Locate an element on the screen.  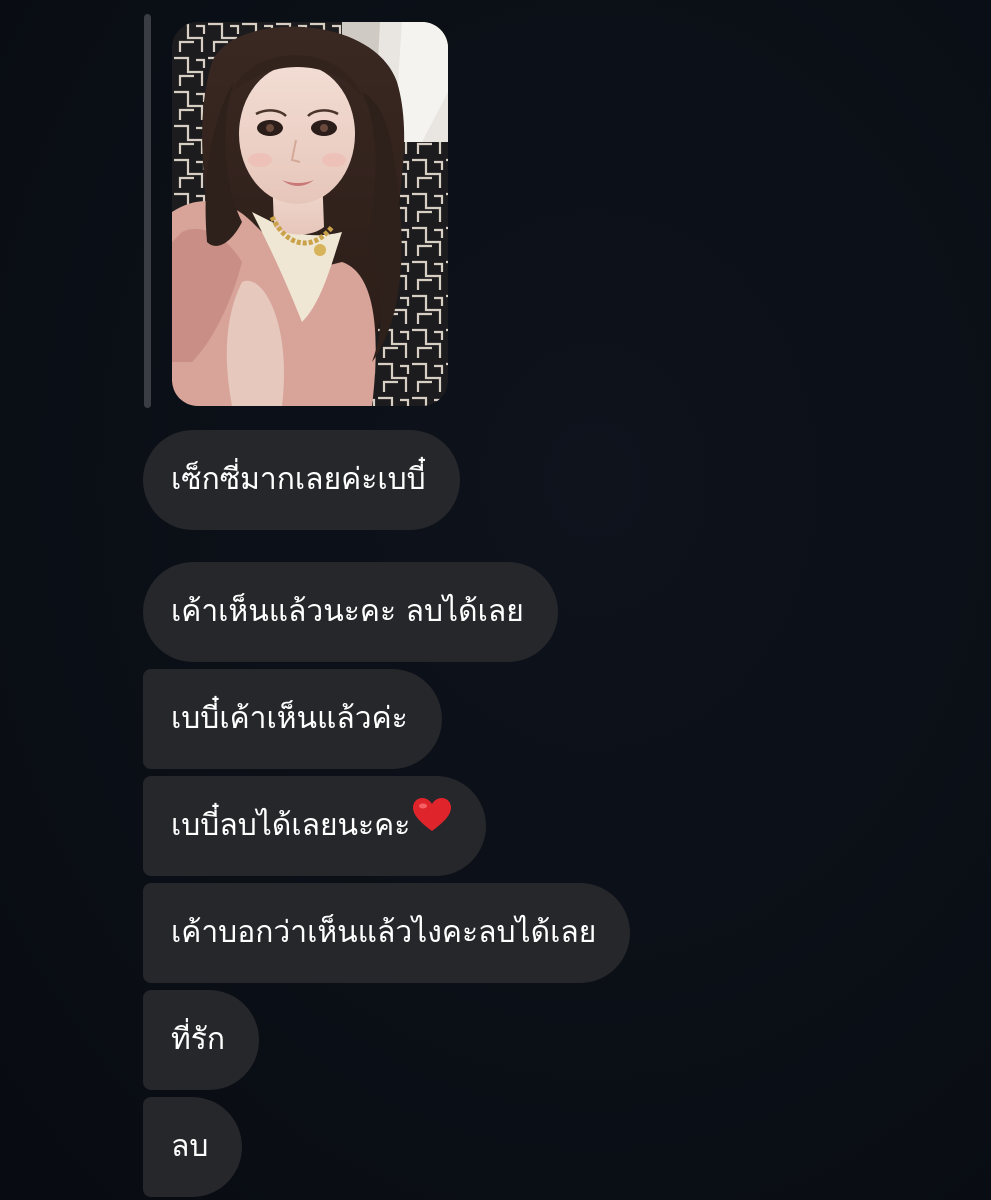
message-bubble-2: เค้าเห็นแล้วนะคะ ลบได้เลย is located at coordinates (350, 612).